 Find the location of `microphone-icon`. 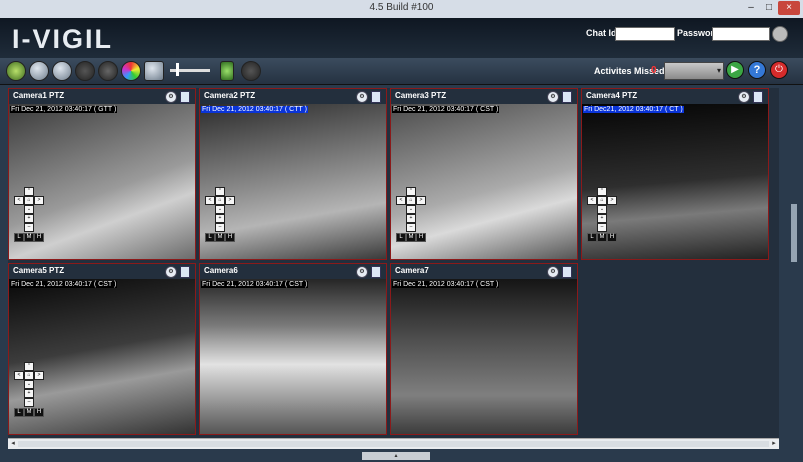

microphone-icon is located at coordinates (227, 71).